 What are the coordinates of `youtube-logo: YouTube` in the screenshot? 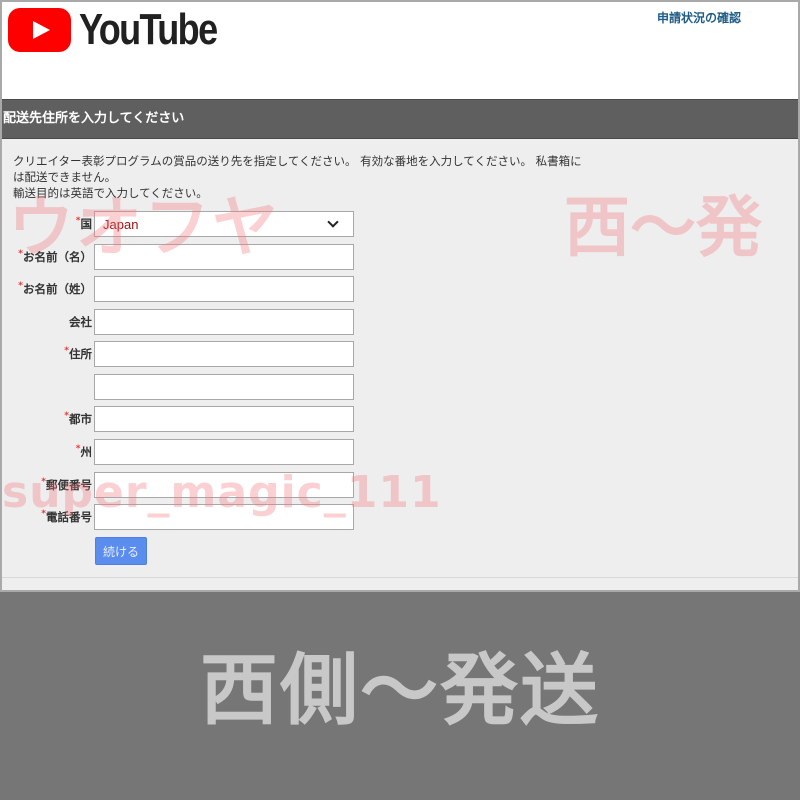 It's located at (127, 30).